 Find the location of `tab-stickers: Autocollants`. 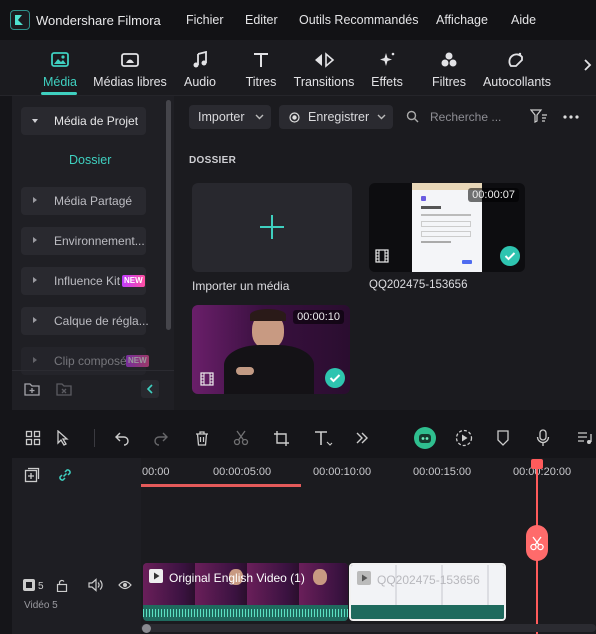

tab-stickers: Autocollants is located at coordinates (517, 68).